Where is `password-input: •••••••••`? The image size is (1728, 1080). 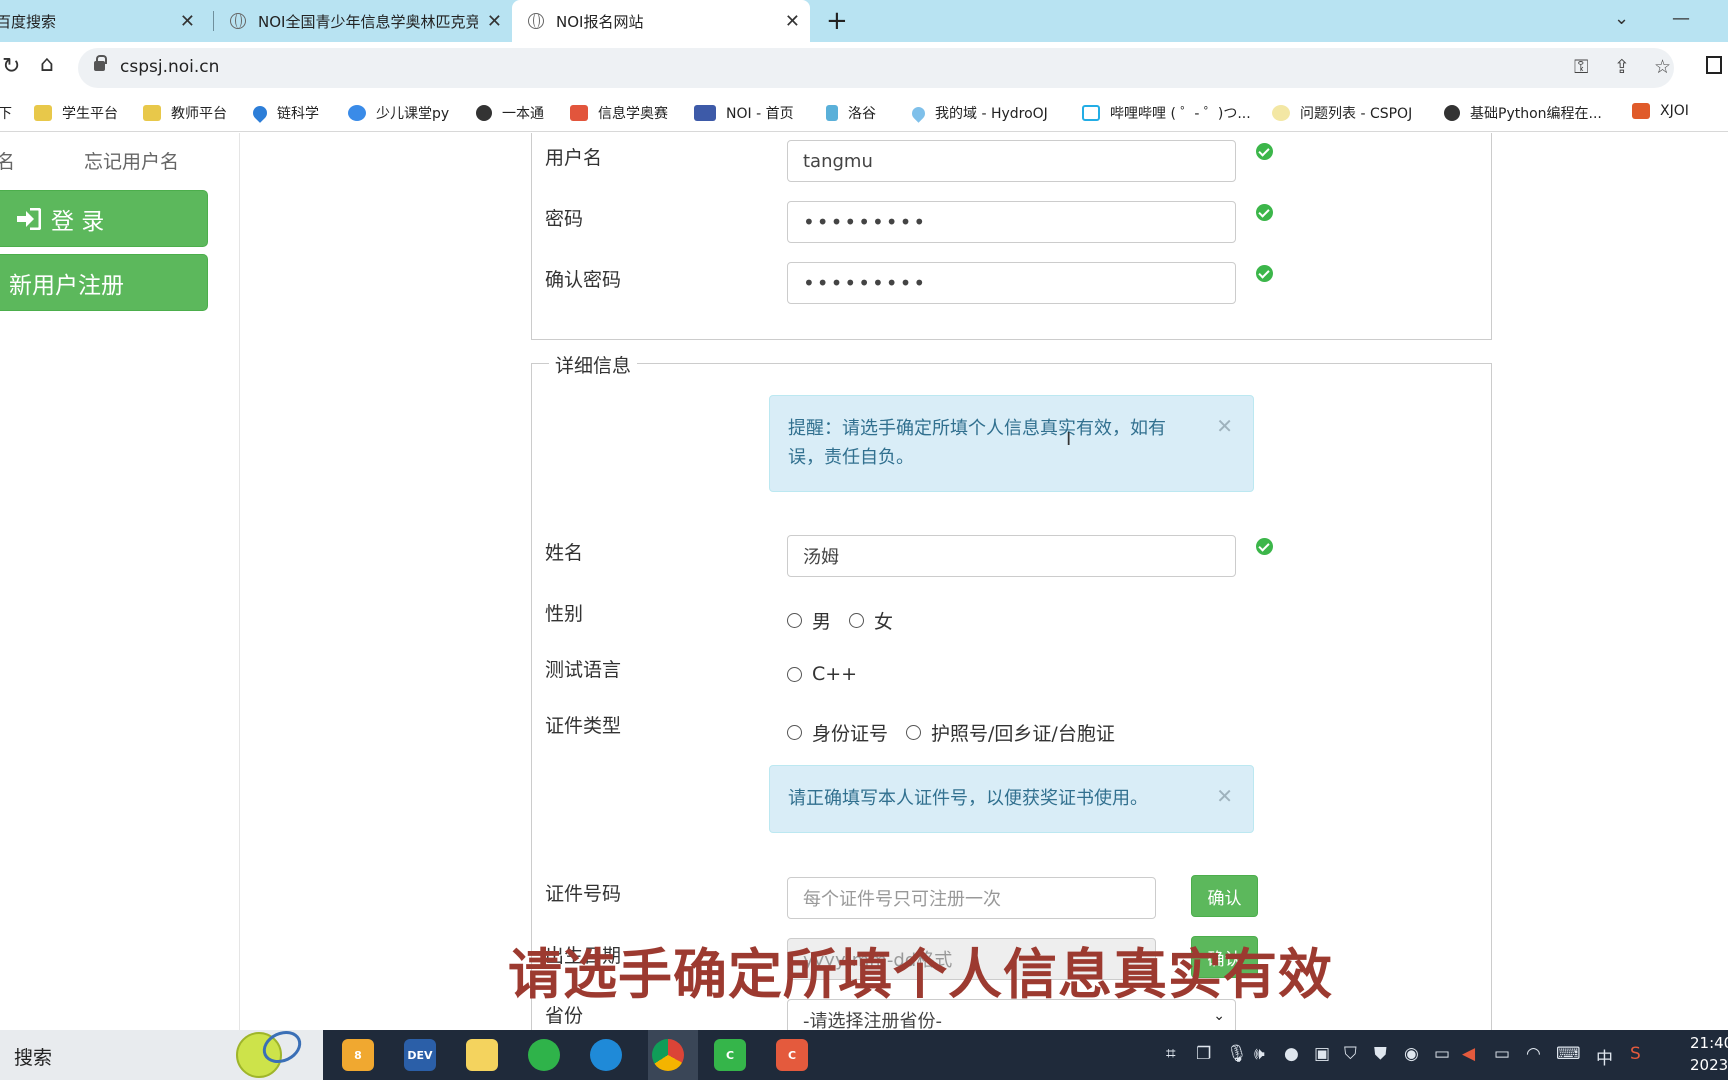
password-input: ••••••••• is located at coordinates (1011, 222).